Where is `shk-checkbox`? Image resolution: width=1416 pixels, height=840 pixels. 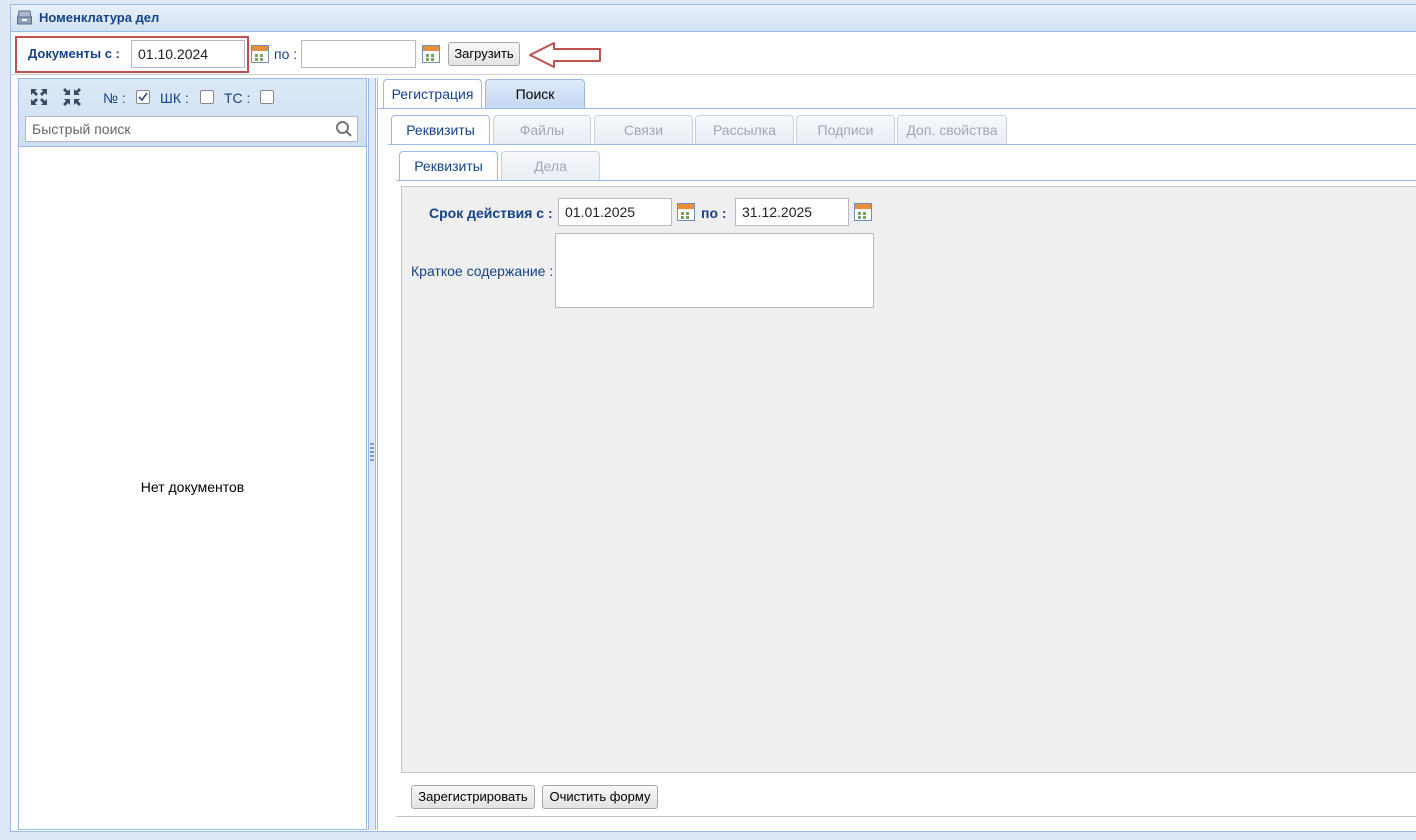
shk-checkbox is located at coordinates (207, 97).